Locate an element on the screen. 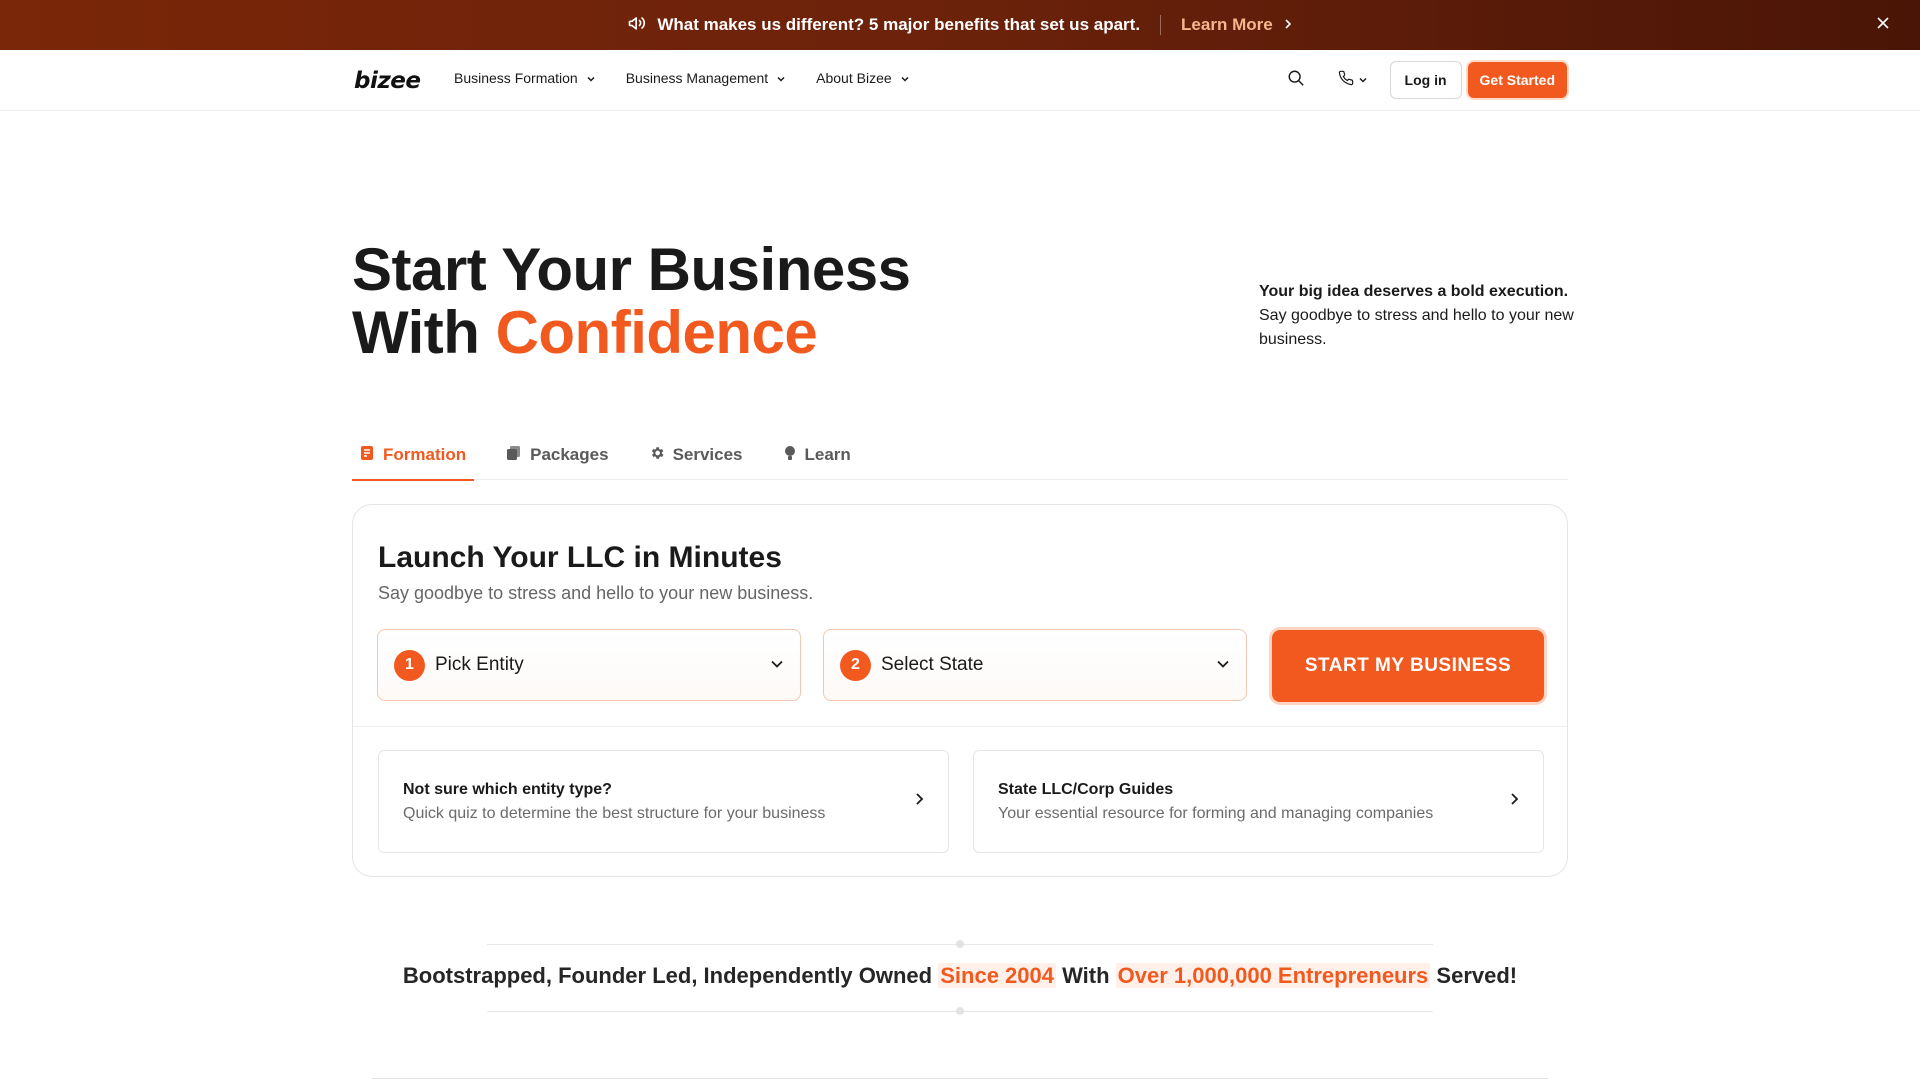  gear-icon is located at coordinates (657, 455).